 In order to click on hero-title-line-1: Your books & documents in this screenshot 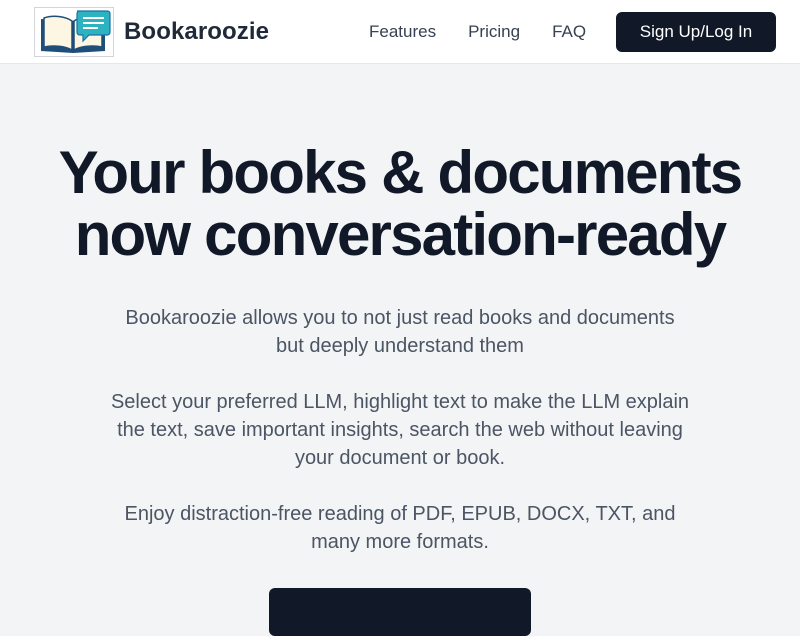, I will do `click(400, 172)`.